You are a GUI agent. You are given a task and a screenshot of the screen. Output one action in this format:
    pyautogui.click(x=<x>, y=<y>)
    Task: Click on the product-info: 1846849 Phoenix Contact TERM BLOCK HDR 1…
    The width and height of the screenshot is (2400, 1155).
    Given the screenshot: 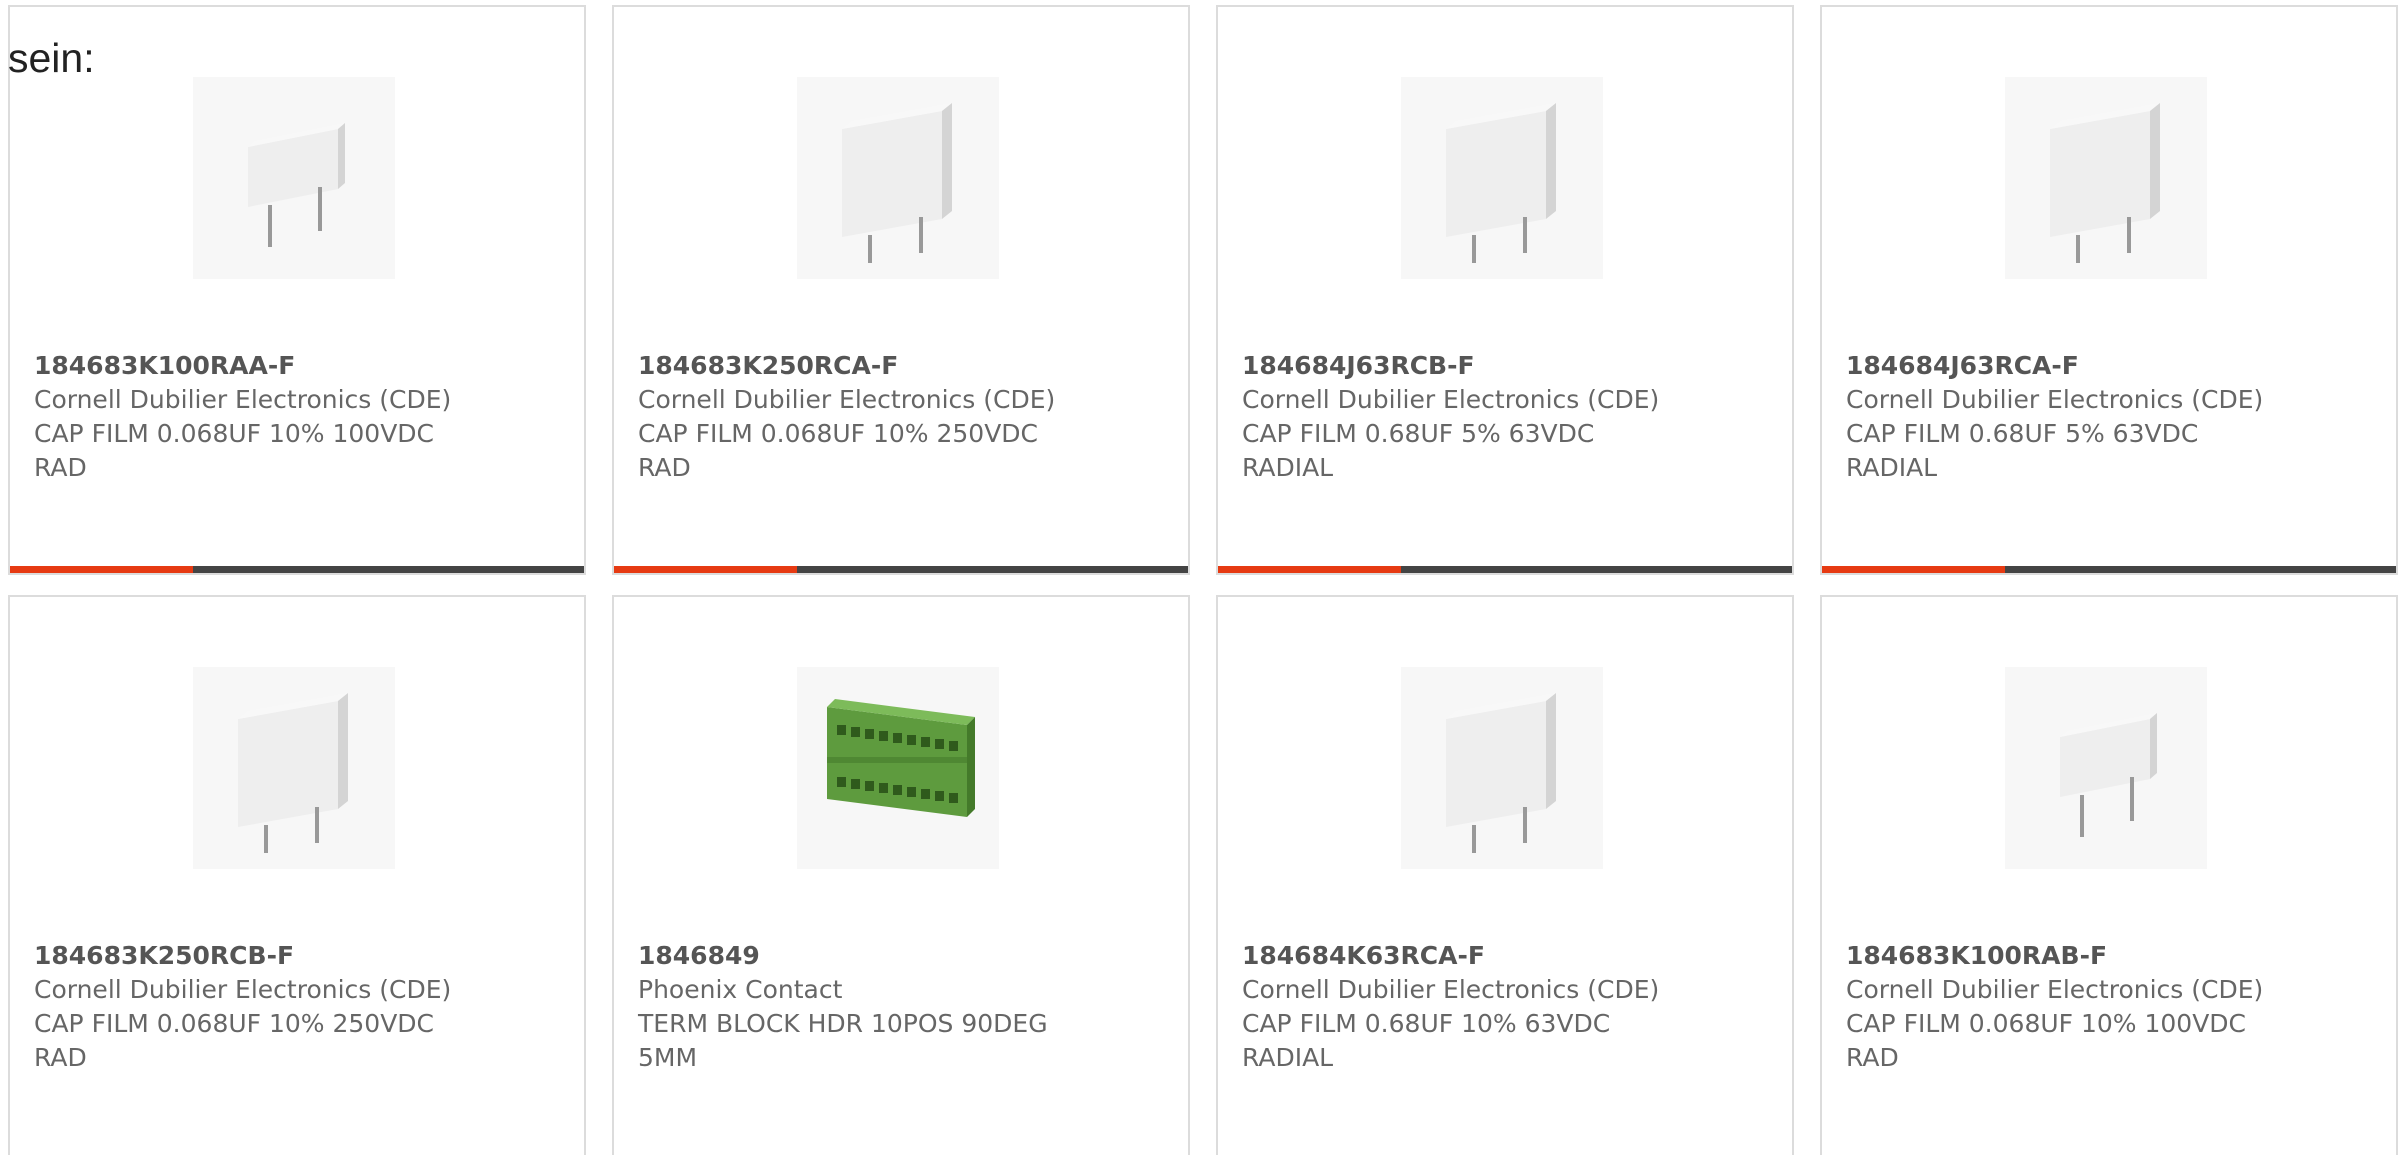 What is the action you would take?
    pyautogui.click(x=888, y=1007)
    